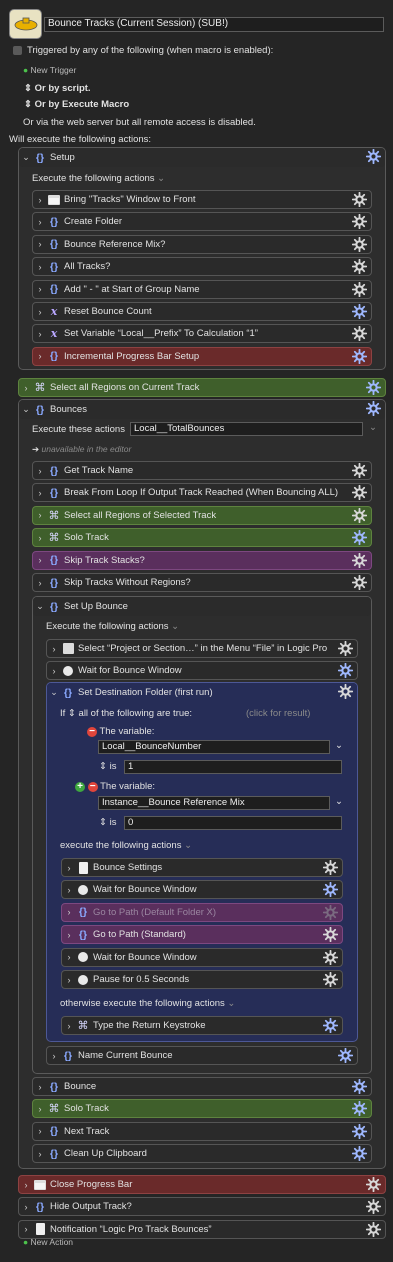 The image size is (393, 1262). Describe the element at coordinates (233, 767) in the screenshot. I see `condition-1-value: 1` at that location.